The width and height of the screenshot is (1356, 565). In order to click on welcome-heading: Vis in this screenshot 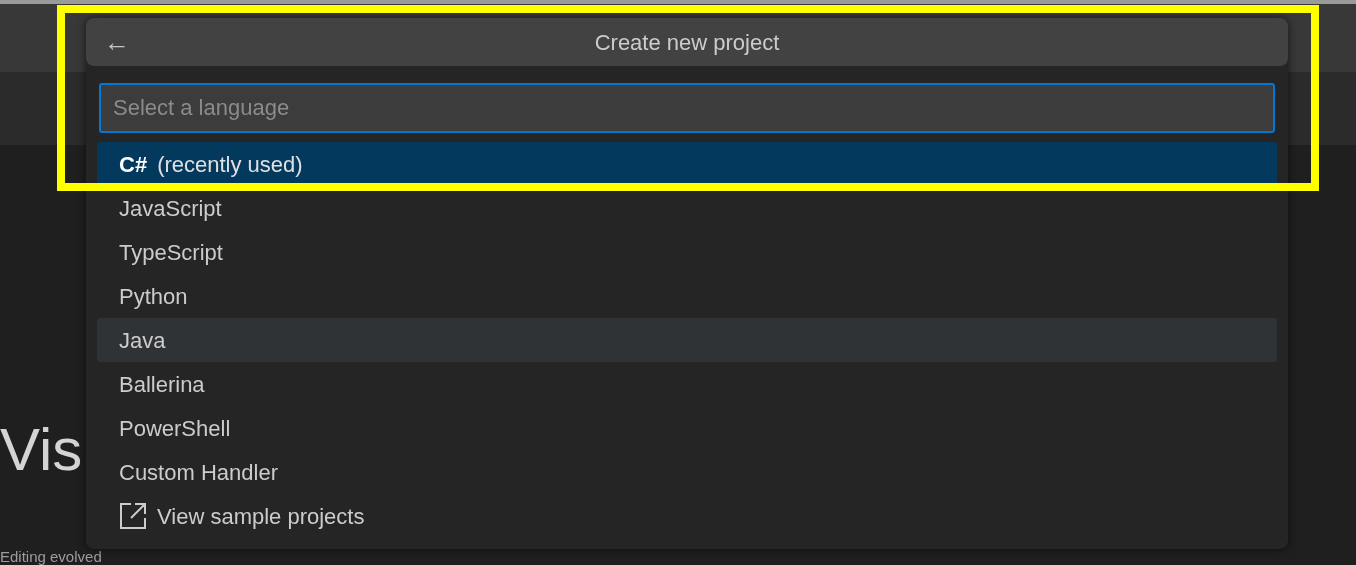, I will do `click(41, 450)`.